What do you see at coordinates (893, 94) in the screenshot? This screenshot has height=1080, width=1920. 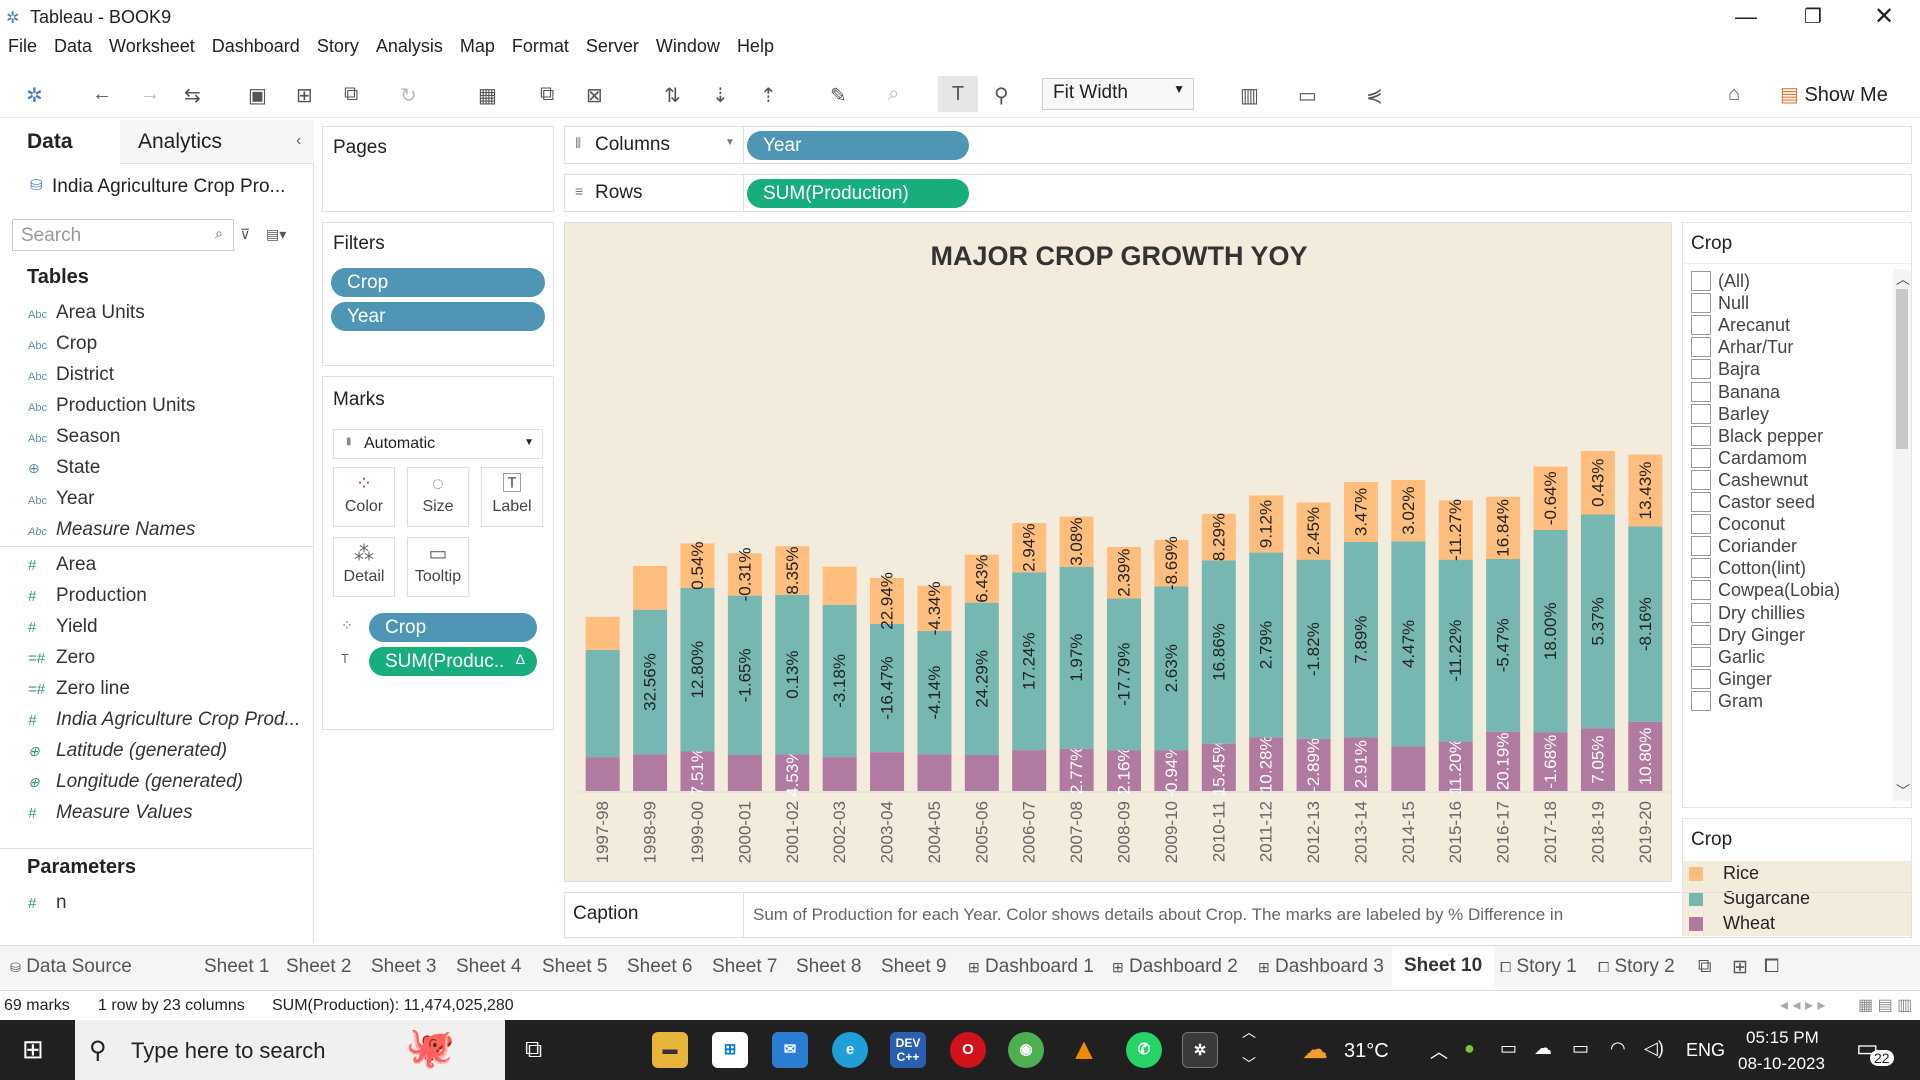 I see `group-icon: ⌕` at bounding box center [893, 94].